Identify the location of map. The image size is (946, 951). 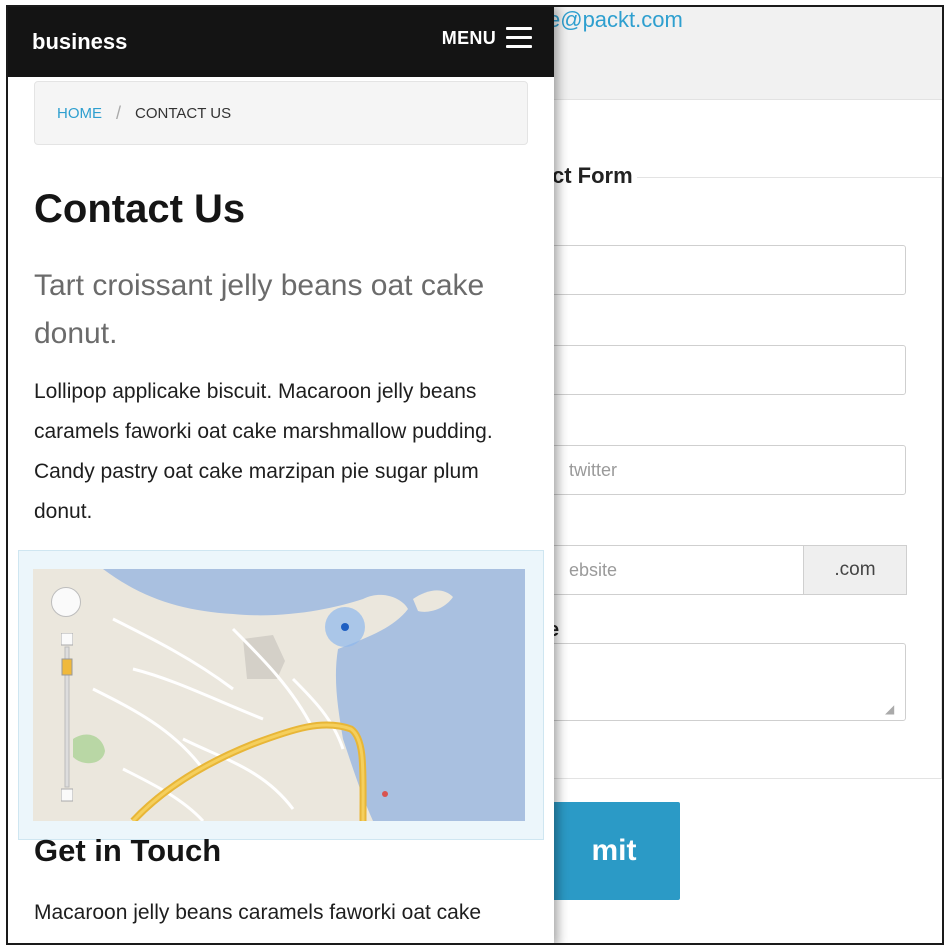
(279, 695).